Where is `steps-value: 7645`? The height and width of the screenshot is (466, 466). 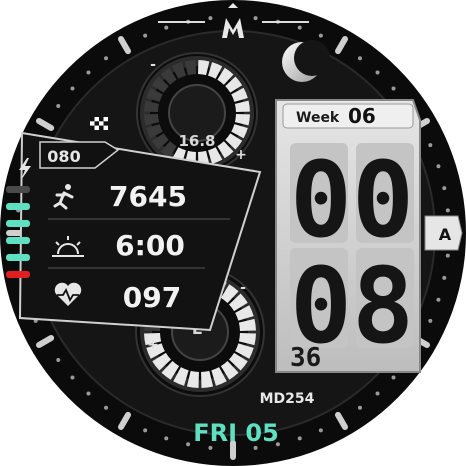 steps-value: 7645 is located at coordinates (148, 196).